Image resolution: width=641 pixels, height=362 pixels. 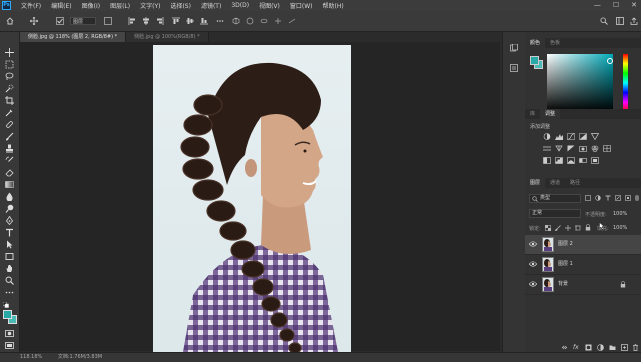 What do you see at coordinates (9, 100) in the screenshot?
I see `crop-tool-icon` at bounding box center [9, 100].